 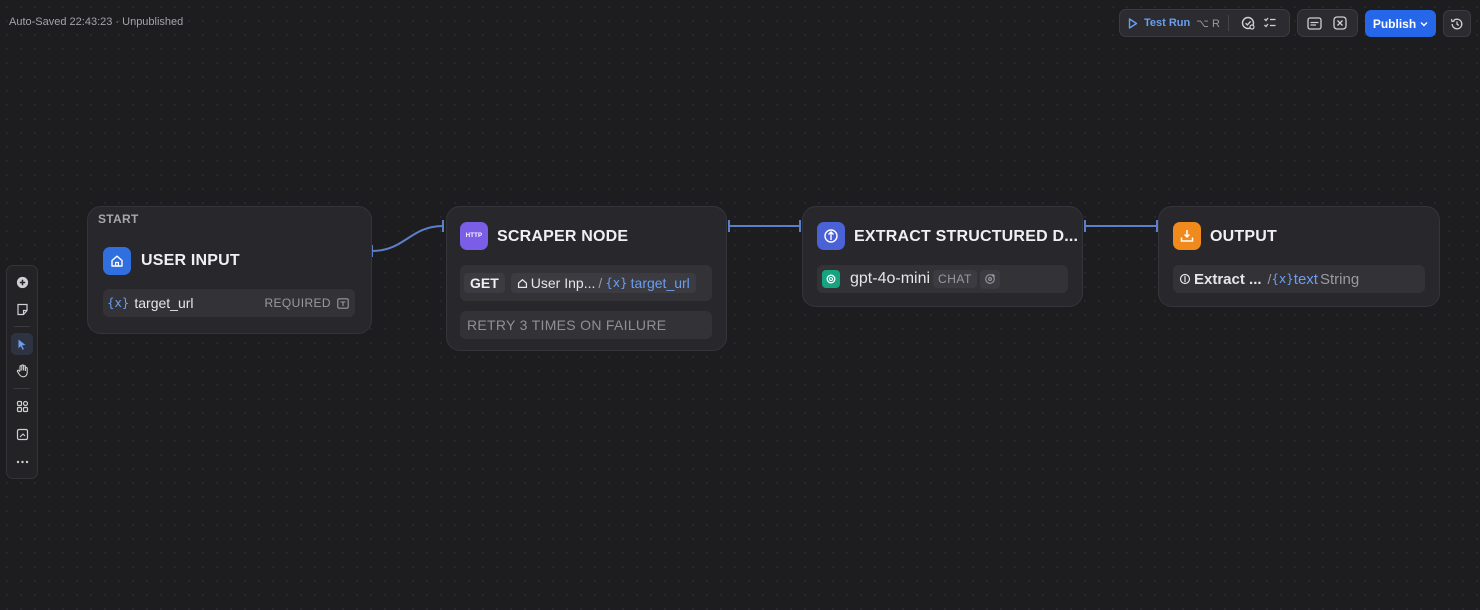 I want to click on env-icon, so click(x=1314, y=23).